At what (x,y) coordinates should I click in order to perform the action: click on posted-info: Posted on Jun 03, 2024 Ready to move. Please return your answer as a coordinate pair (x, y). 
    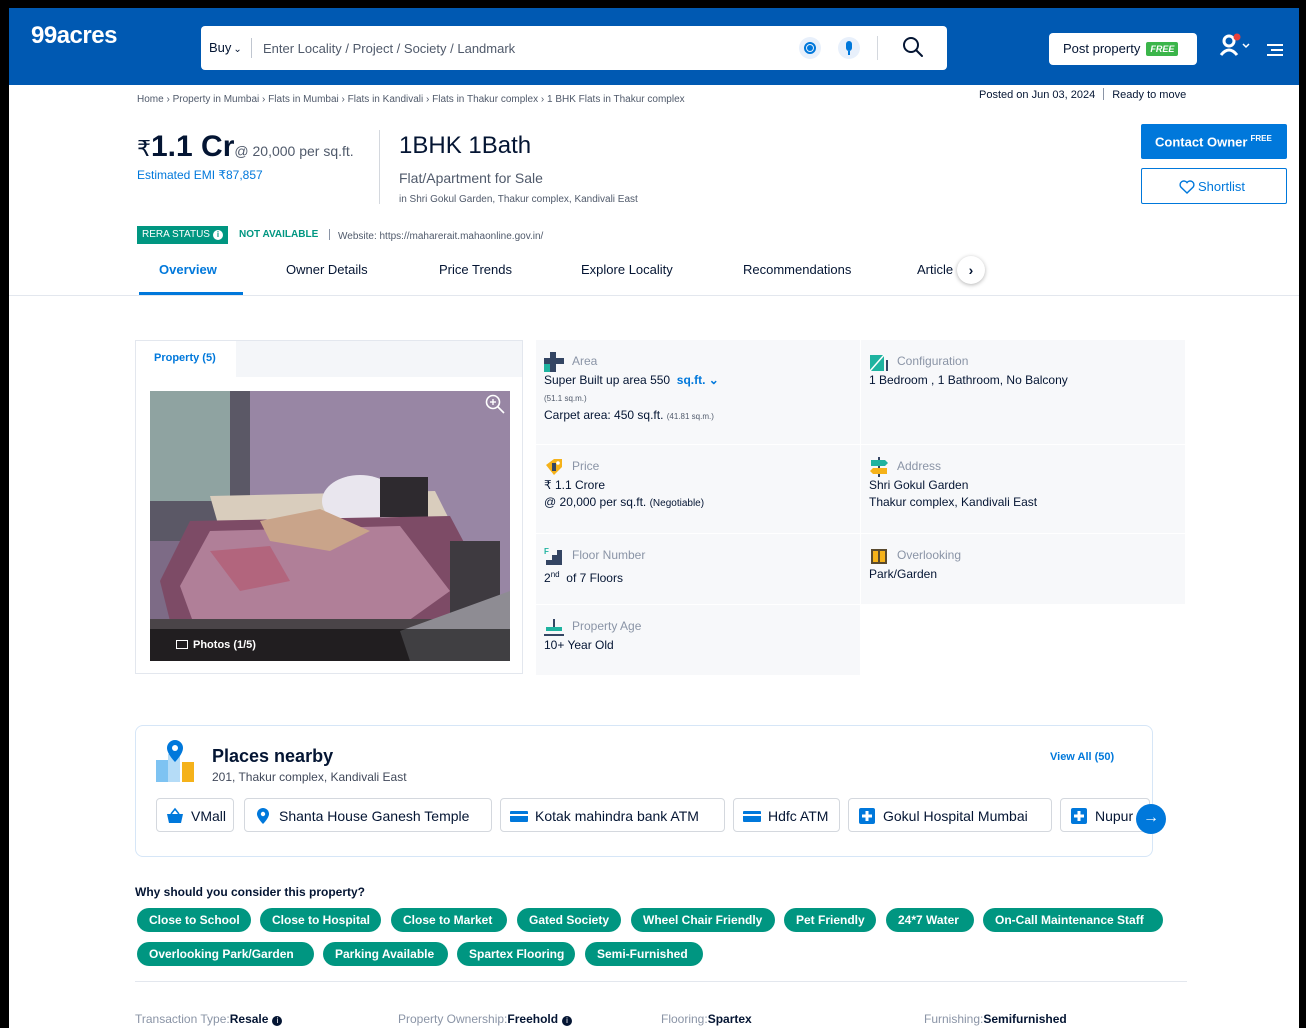
    Looking at the image, I should click on (1082, 94).